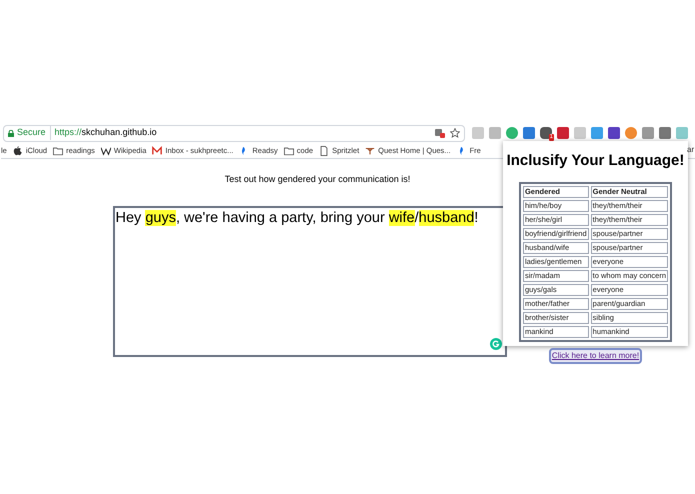 This screenshot has height=494, width=695. Describe the element at coordinates (690, 150) in the screenshot. I see `bookmark-item: ar` at that location.